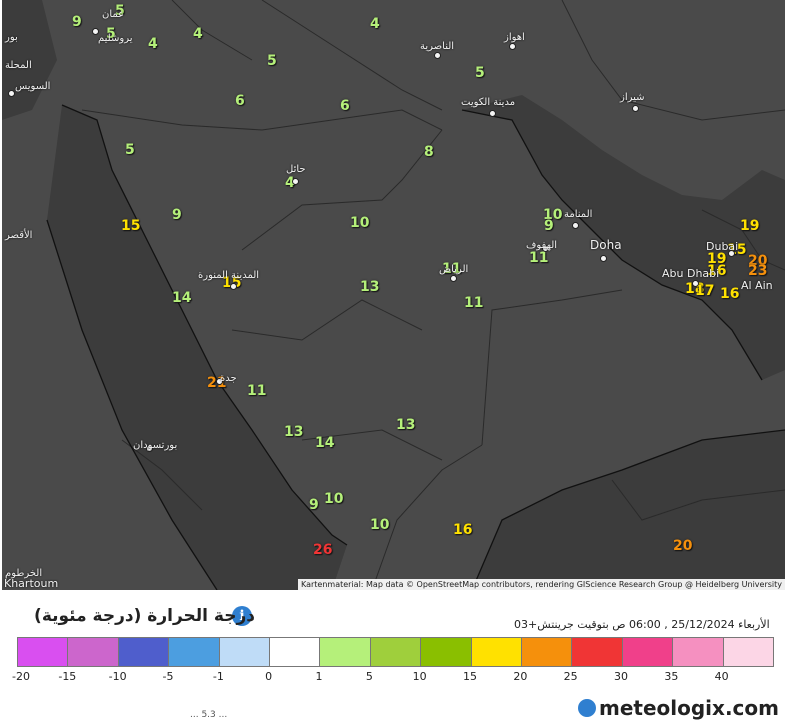  I want to click on legend-tick-label: 30, so click(621, 676).